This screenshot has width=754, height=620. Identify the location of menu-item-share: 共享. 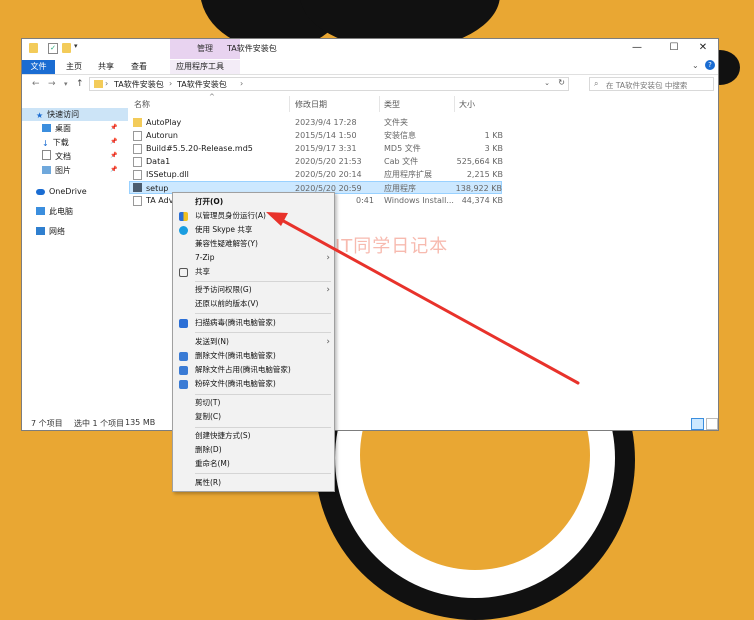
(253, 272).